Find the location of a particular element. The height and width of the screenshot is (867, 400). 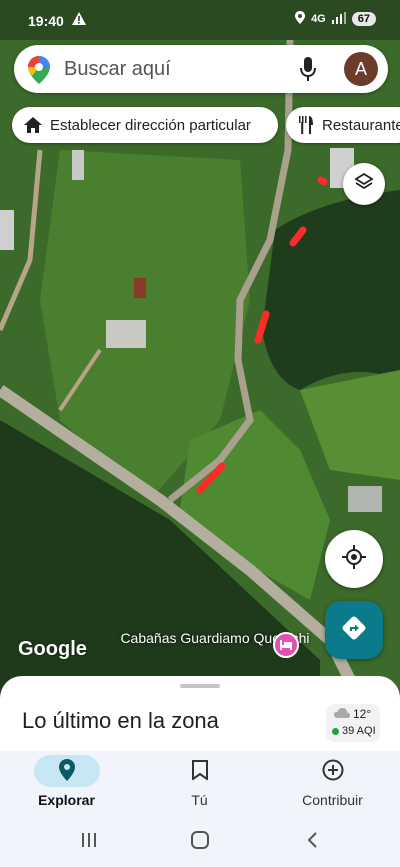

lodging-pin-icon is located at coordinates (286, 645).